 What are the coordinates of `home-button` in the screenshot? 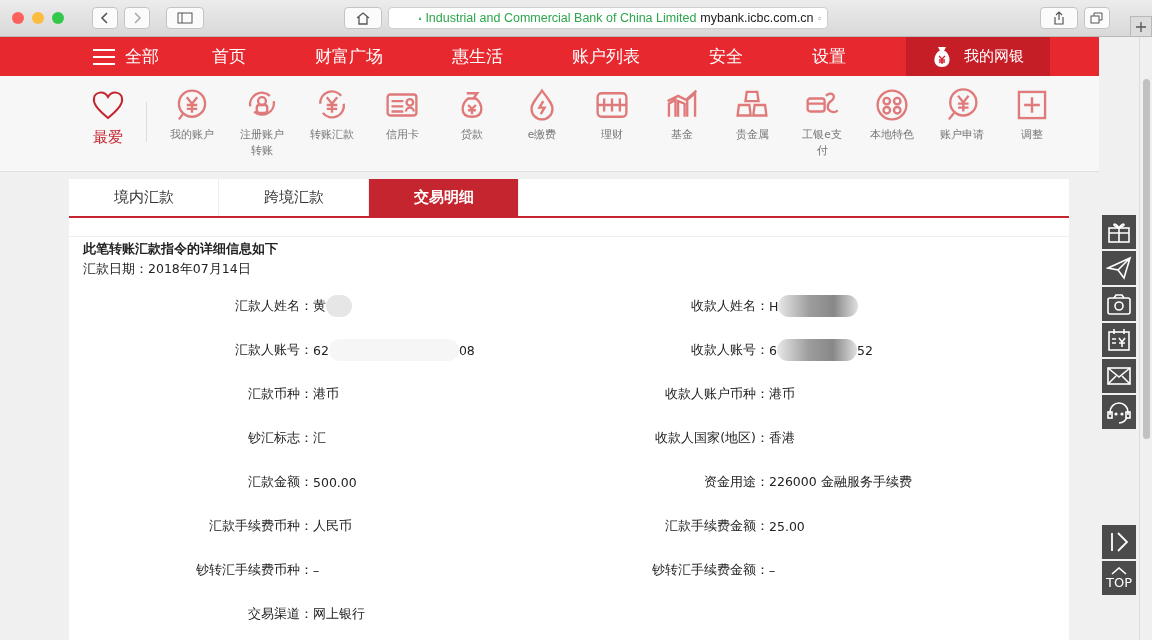 It's located at (363, 18).